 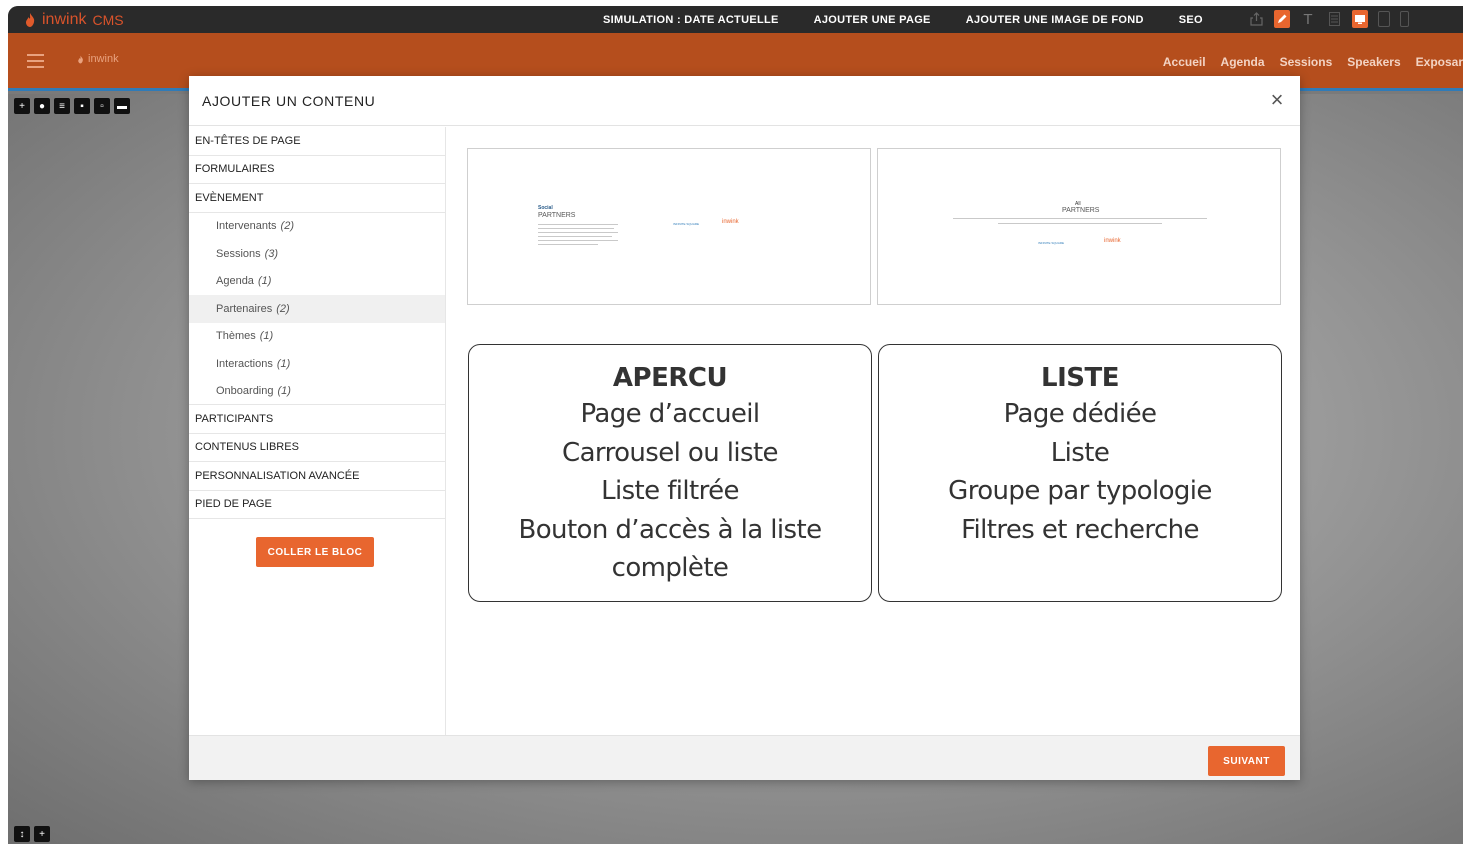 I want to click on category-footer: PIED DE PAGE, so click(x=317, y=505).